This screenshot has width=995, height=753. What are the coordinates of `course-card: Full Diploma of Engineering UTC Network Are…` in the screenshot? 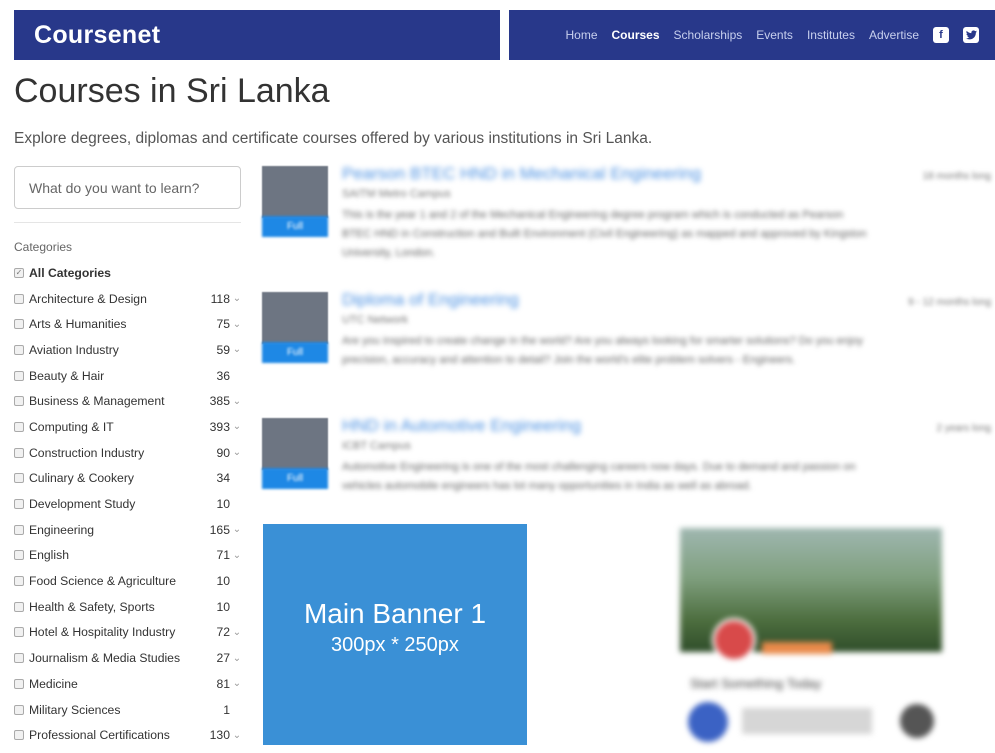 It's located at (628, 346).